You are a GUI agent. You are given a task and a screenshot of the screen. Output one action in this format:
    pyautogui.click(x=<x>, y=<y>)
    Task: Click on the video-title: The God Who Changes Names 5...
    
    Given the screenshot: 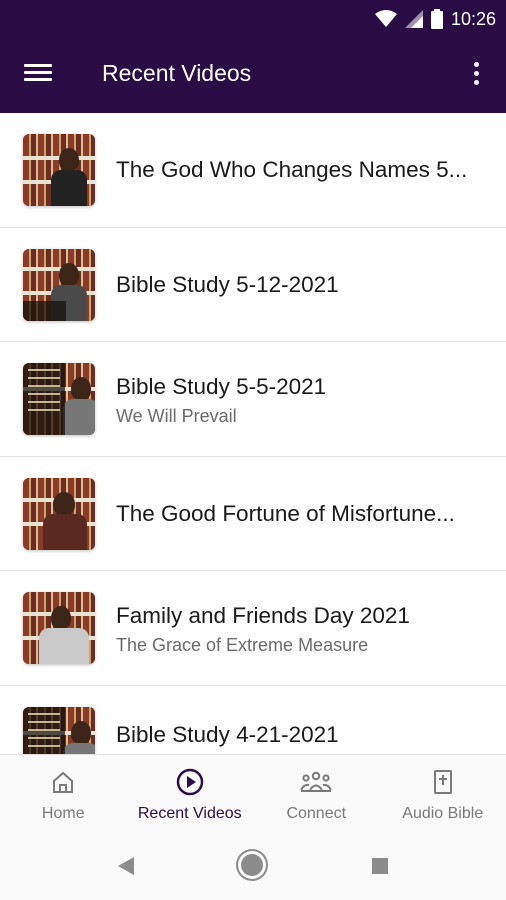 What is the action you would take?
    pyautogui.click(x=292, y=169)
    